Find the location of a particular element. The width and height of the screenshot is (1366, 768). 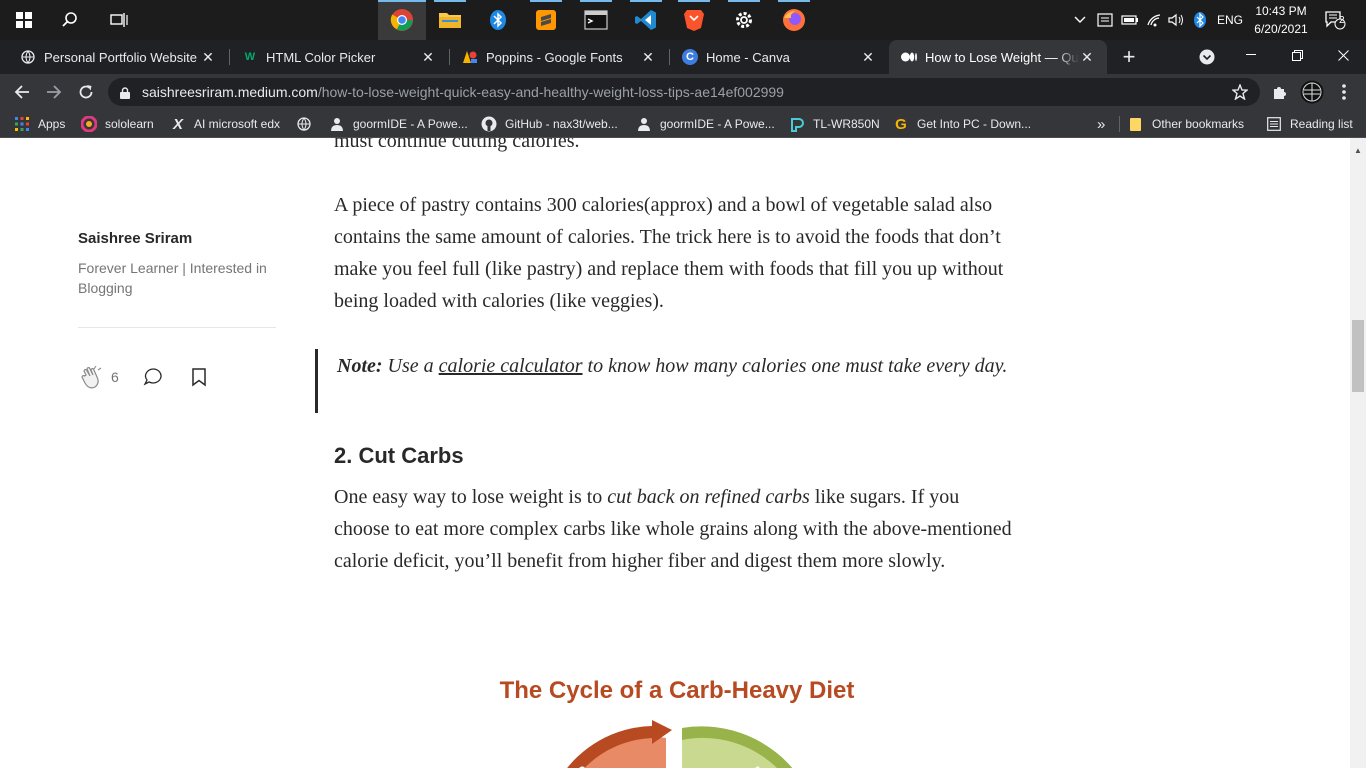

medium-icon is located at coordinates (909, 57).